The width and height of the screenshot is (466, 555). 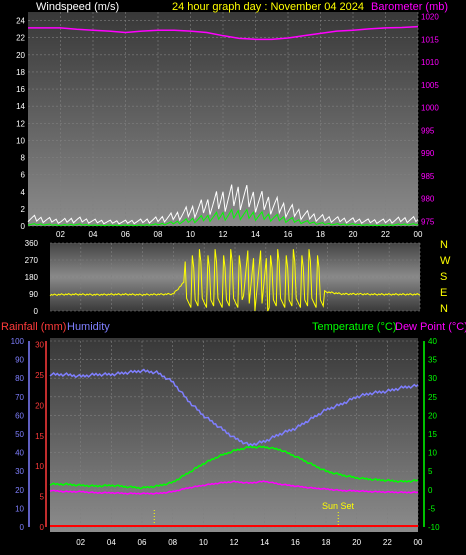 I want to click on wind-tick-label: 0, so click(x=23, y=226).